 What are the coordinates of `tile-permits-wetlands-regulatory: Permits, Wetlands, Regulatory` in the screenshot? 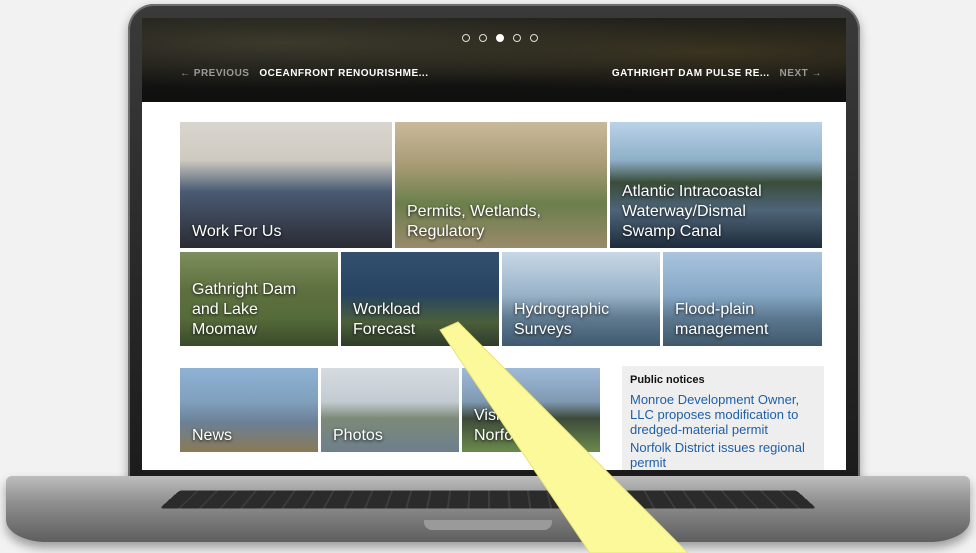 It's located at (501, 185).